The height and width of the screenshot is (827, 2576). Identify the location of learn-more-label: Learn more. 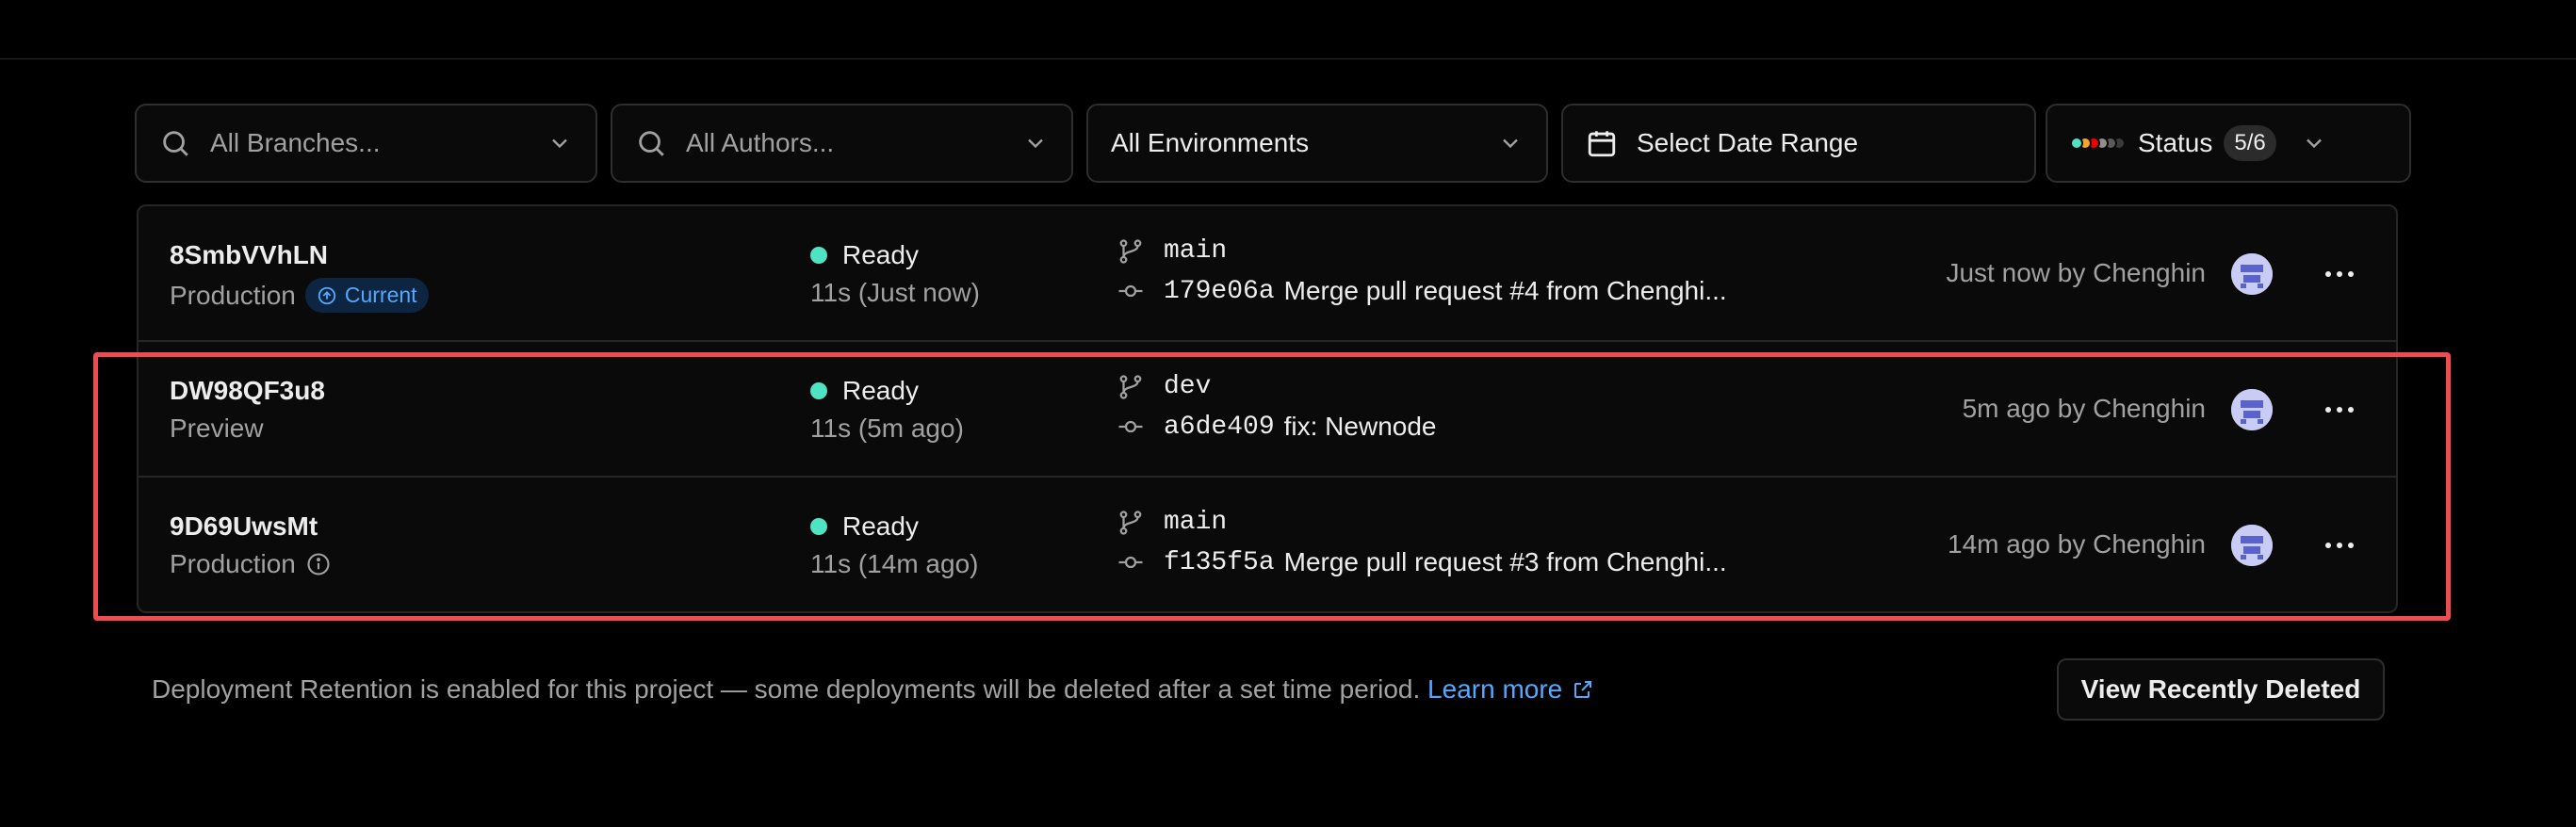
(1495, 689).